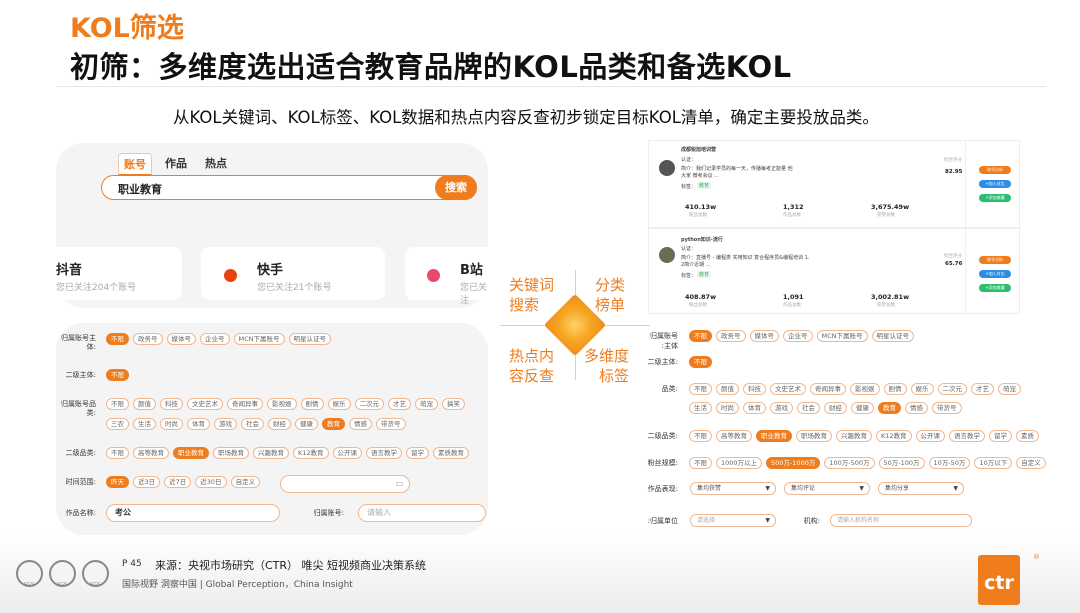 This screenshot has height=613, width=1080. What do you see at coordinates (147, 482) in the screenshot?
I see `filter-tag: 近3日` at bounding box center [147, 482].